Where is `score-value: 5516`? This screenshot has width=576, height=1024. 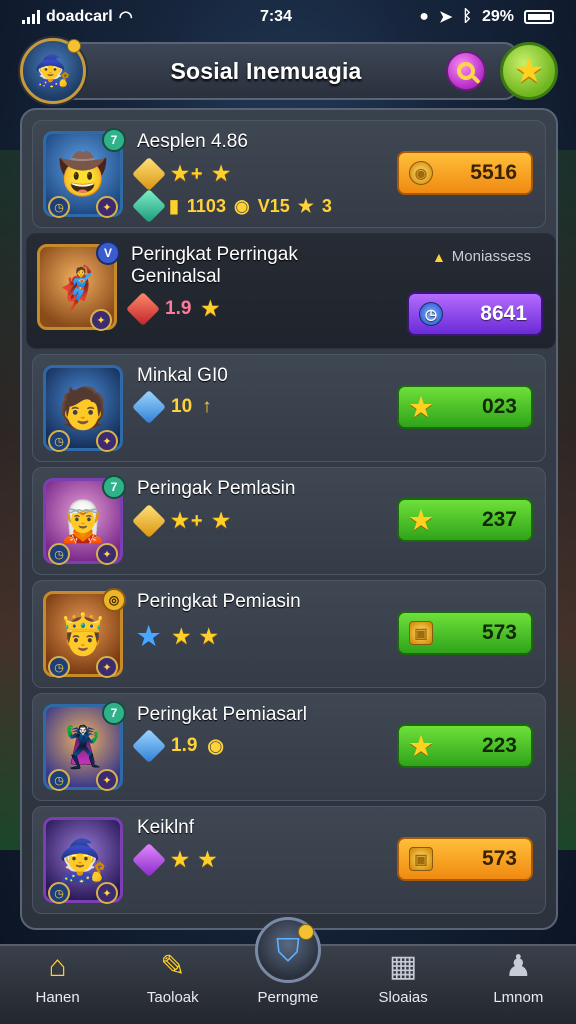 score-value: 5516 is located at coordinates (493, 172).